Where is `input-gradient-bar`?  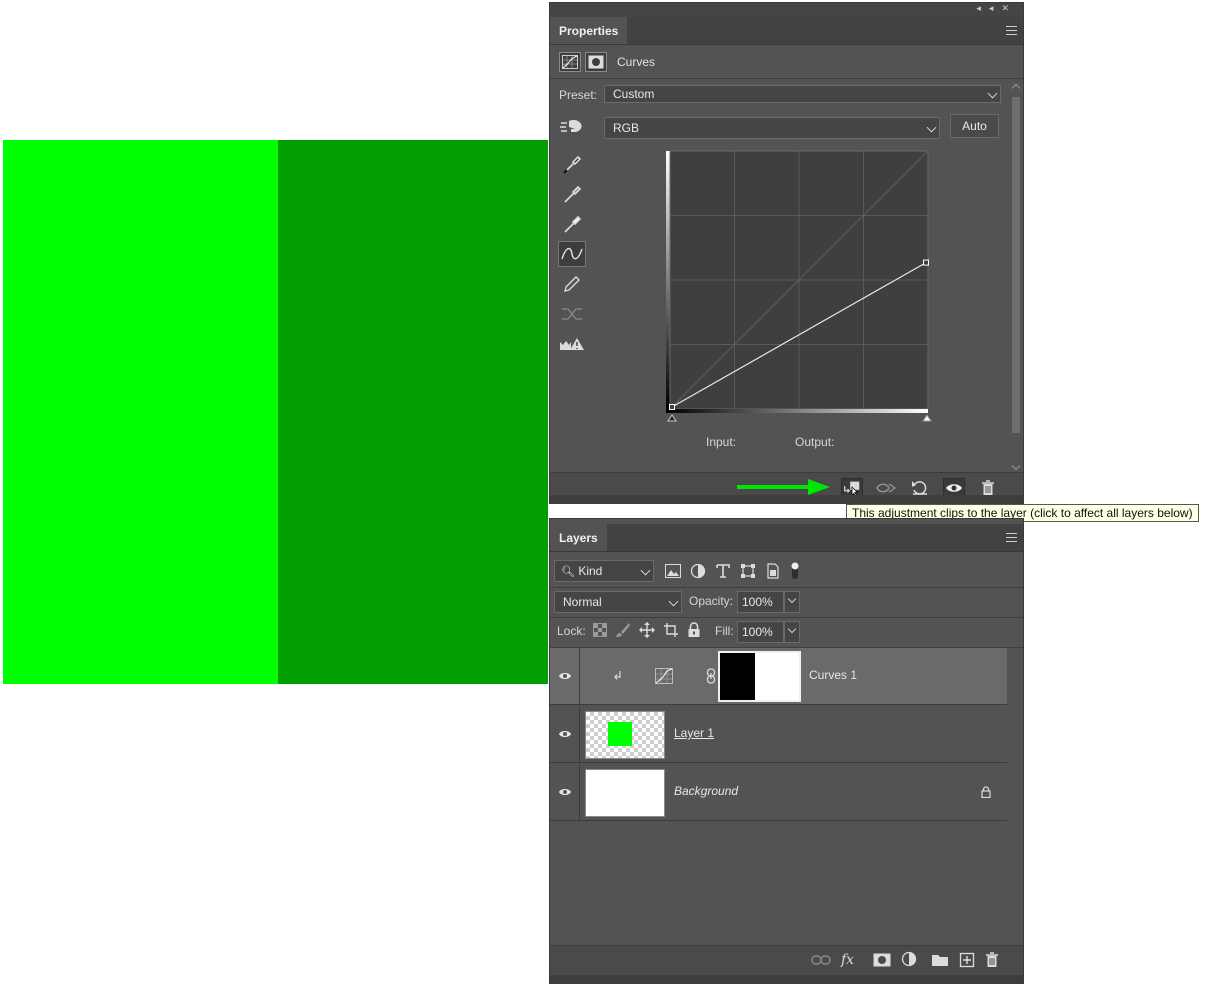 input-gradient-bar is located at coordinates (797, 411).